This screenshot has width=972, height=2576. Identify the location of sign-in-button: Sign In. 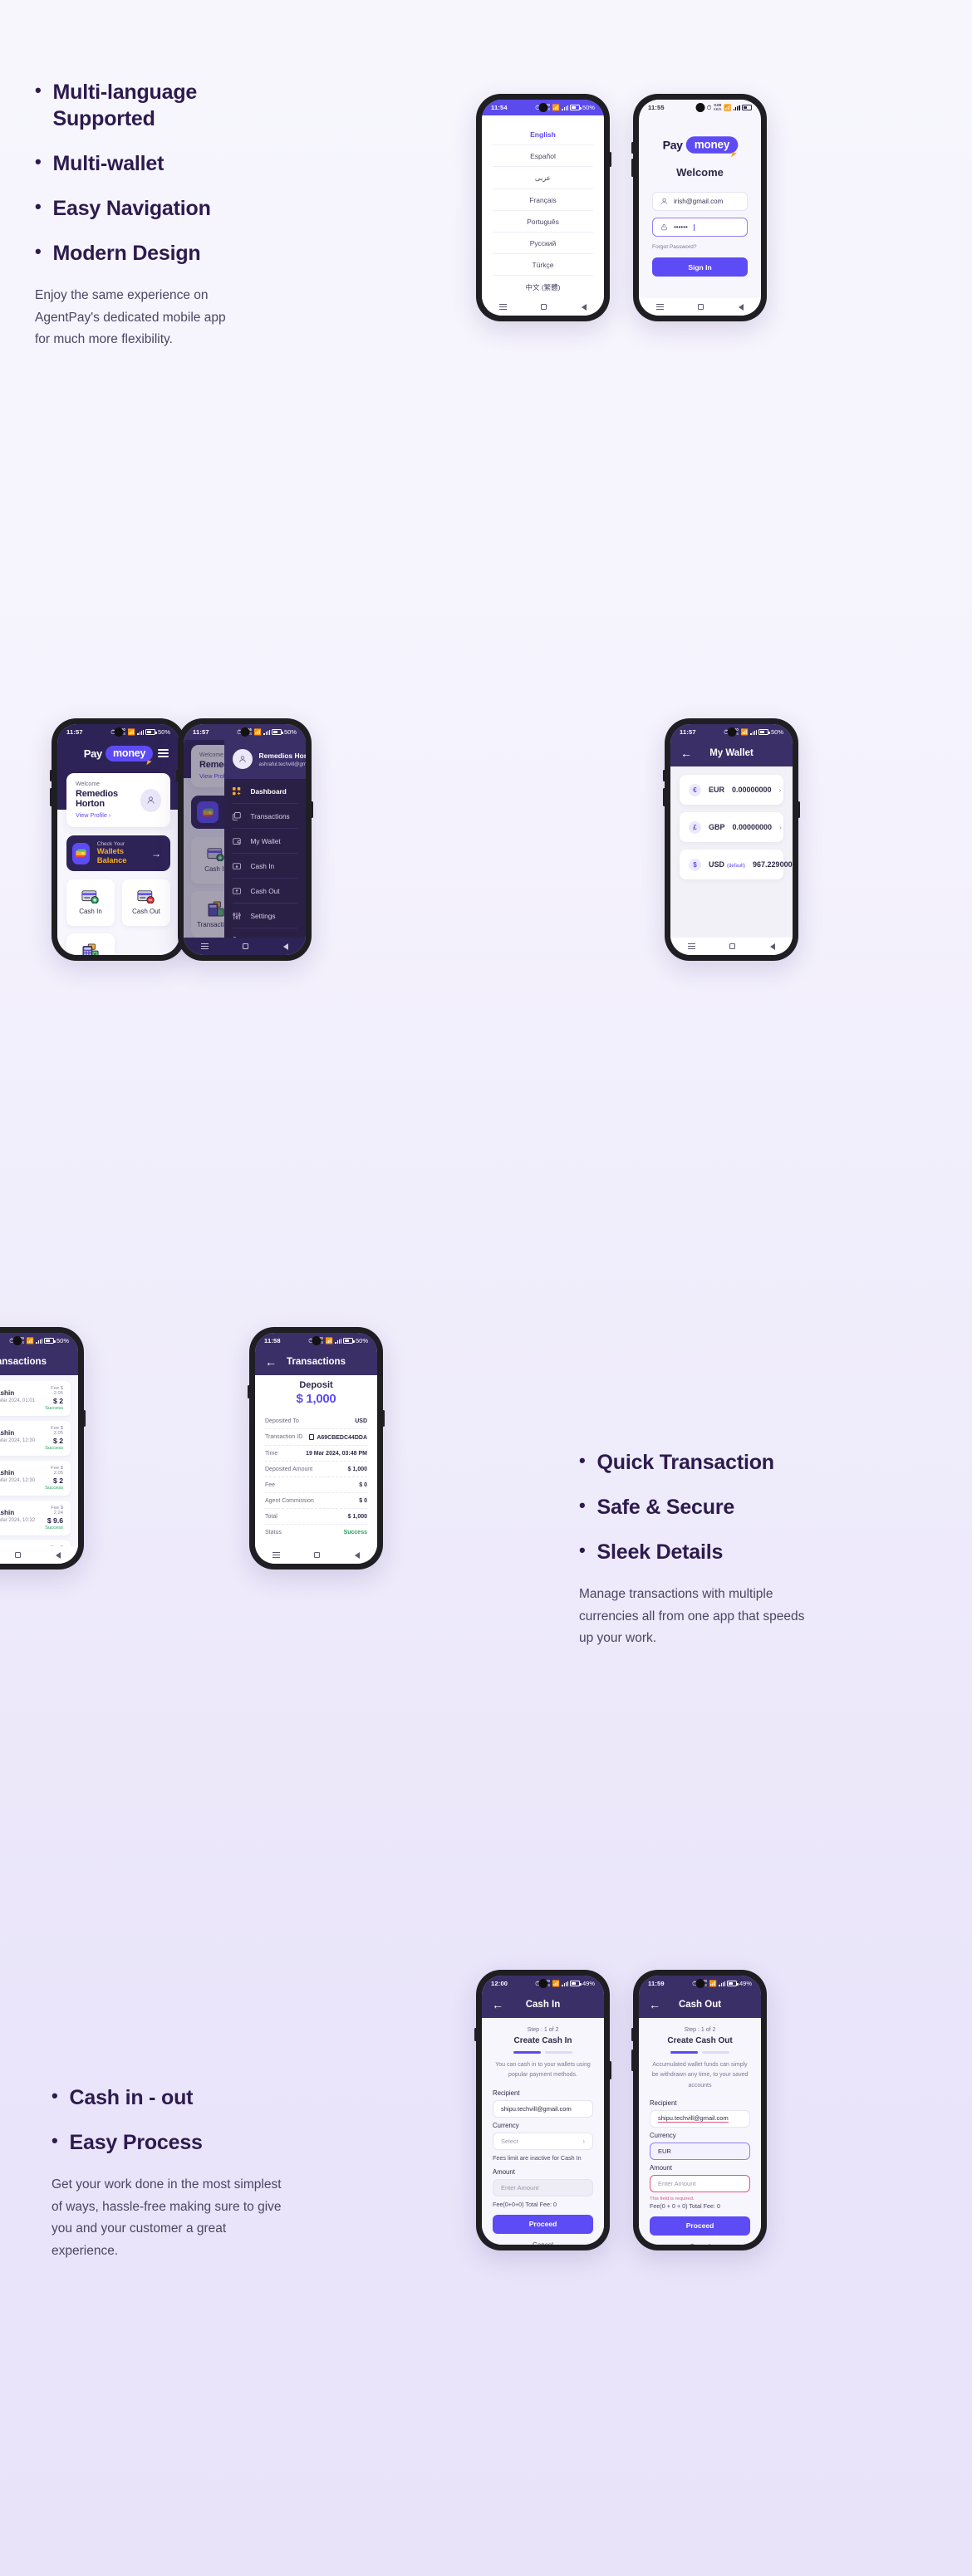
(700, 267).